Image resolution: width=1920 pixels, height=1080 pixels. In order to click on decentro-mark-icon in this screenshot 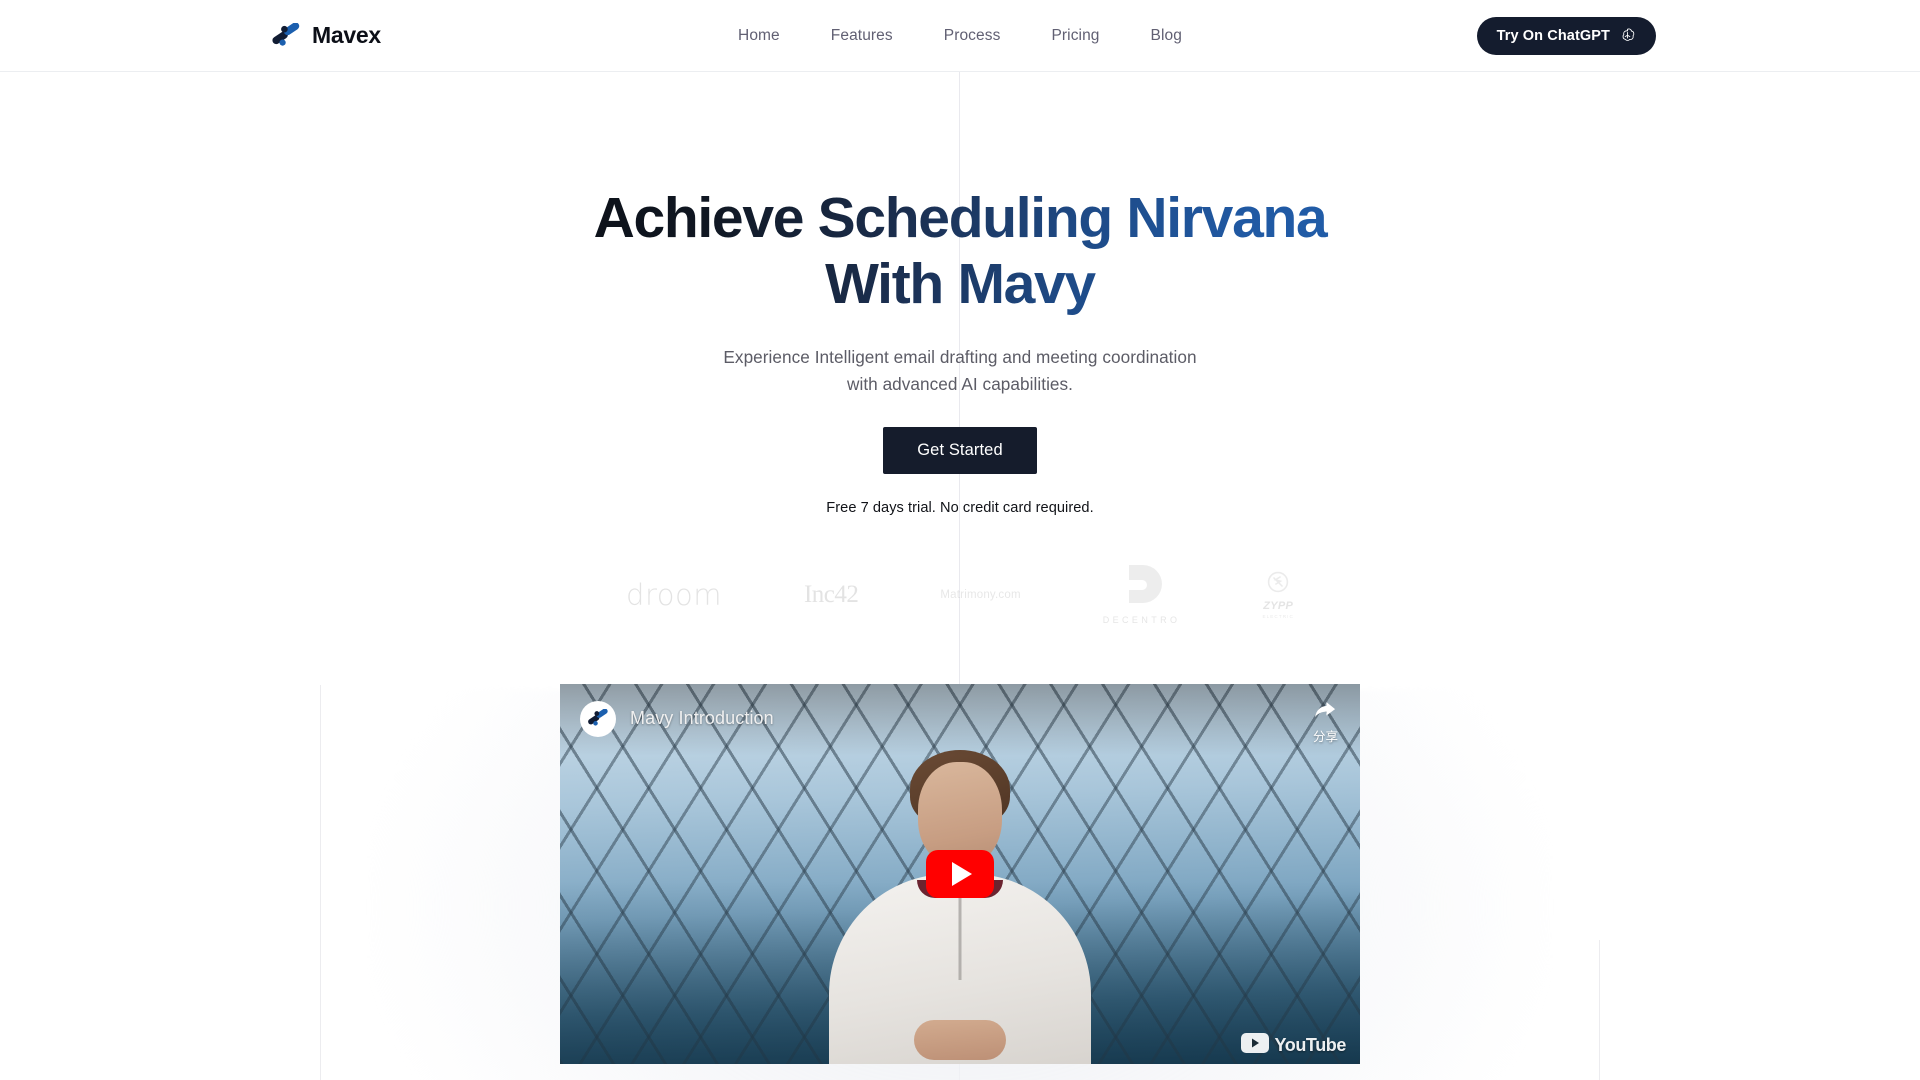, I will do `click(1142, 587)`.